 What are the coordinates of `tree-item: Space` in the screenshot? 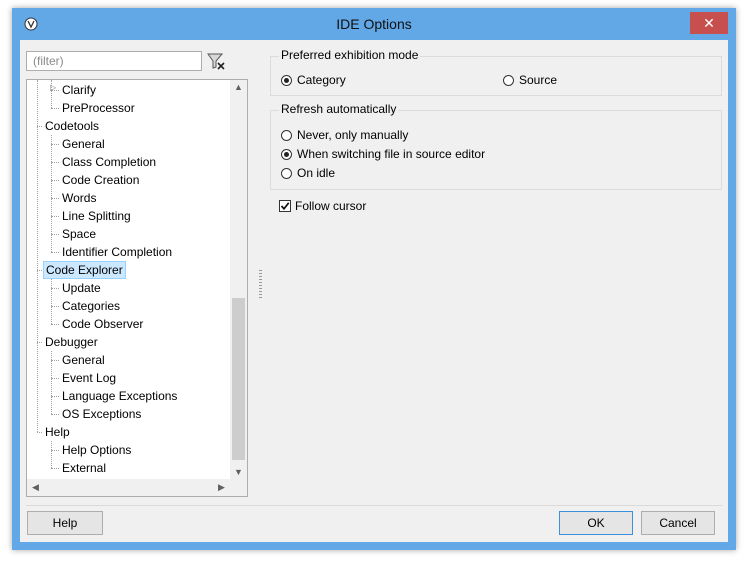 It's located at (79, 234).